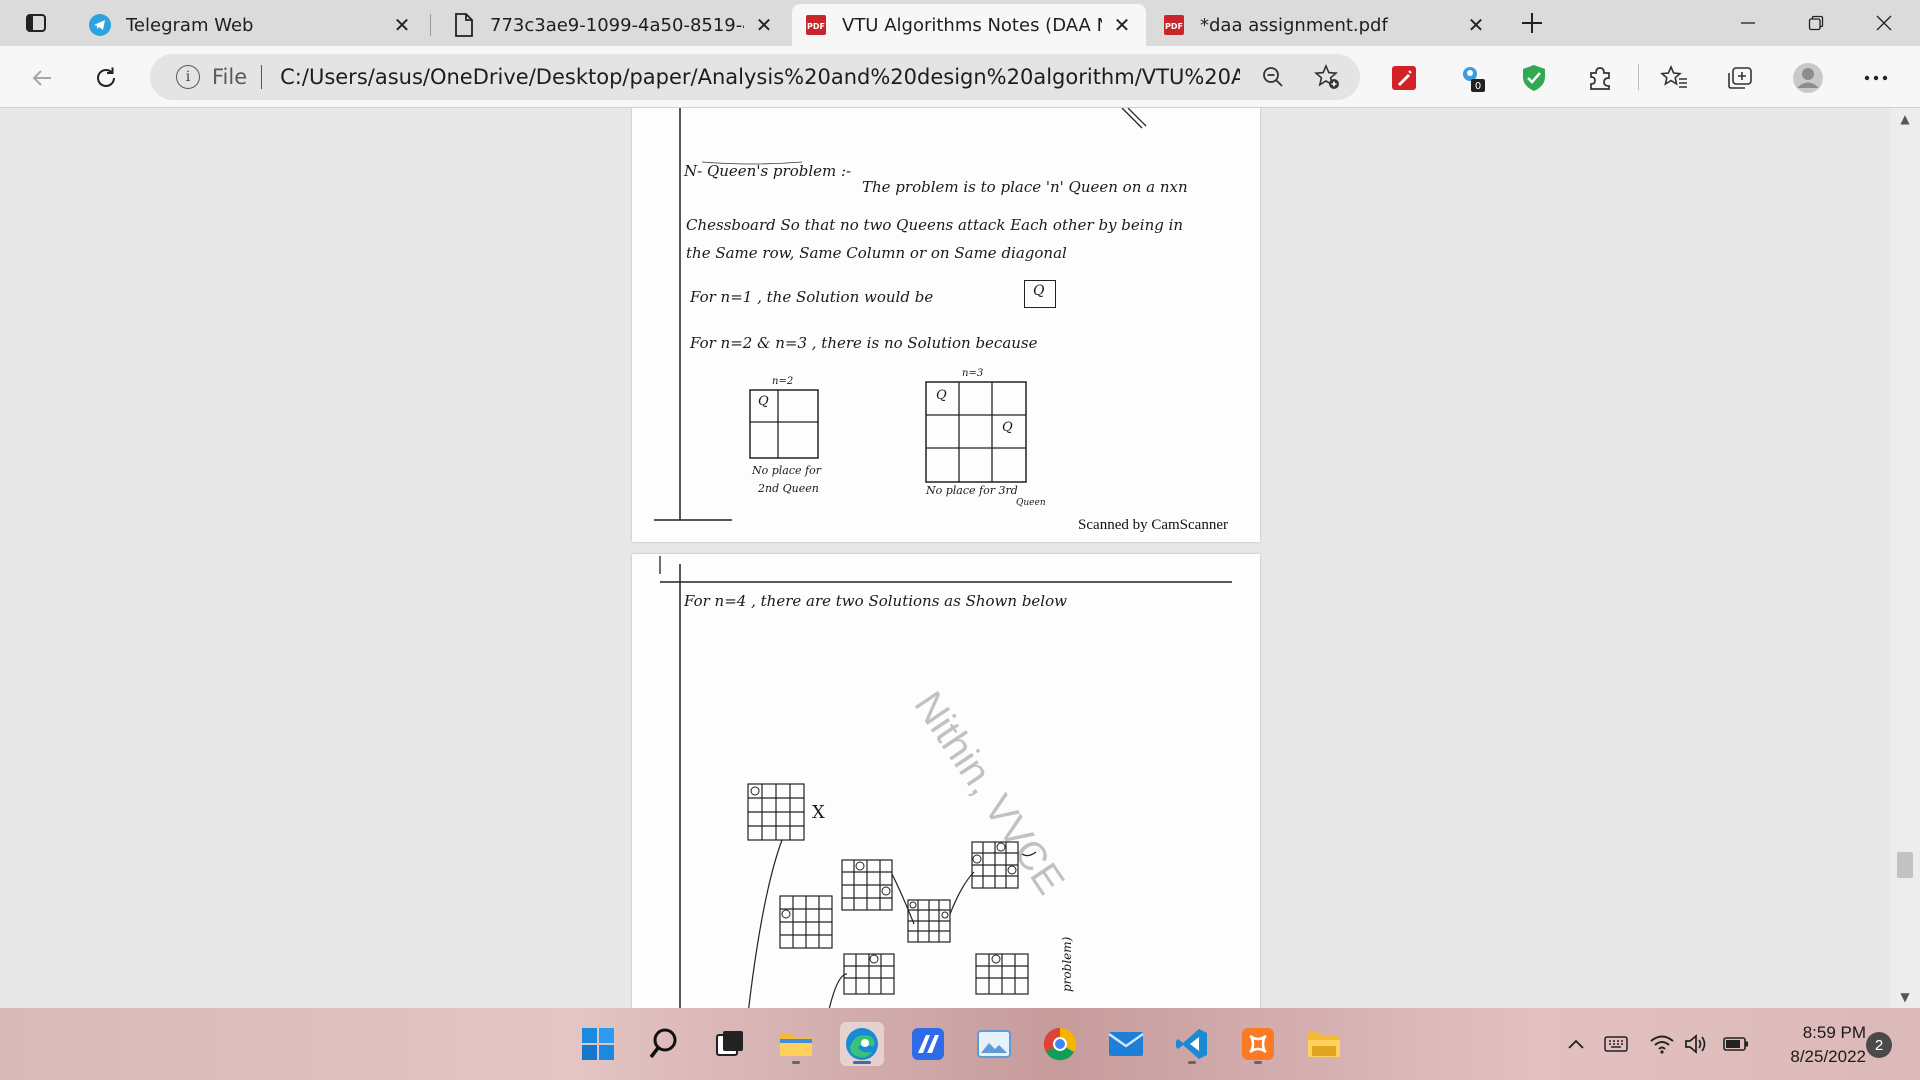  Describe the element at coordinates (763, 401) in the screenshot. I see `n2-queen: Q` at that location.